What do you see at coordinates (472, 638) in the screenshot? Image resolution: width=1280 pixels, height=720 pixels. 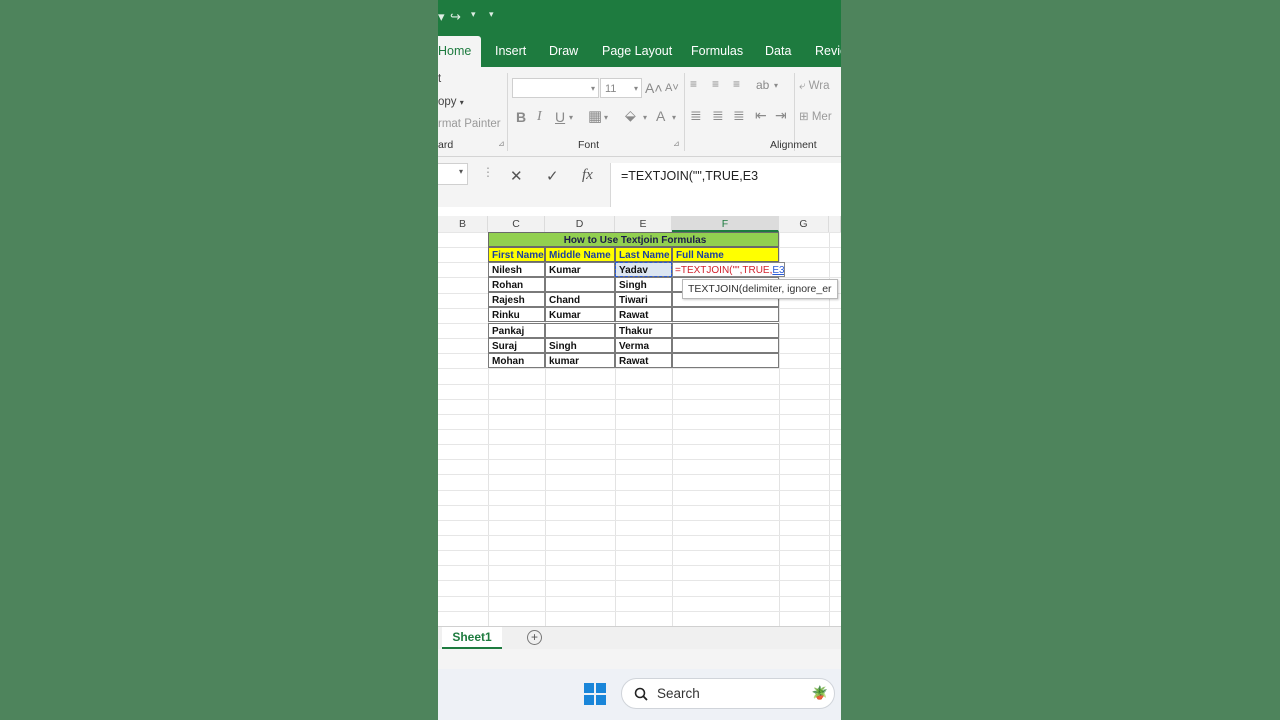 I see `sheet-tab: Sheet1` at bounding box center [472, 638].